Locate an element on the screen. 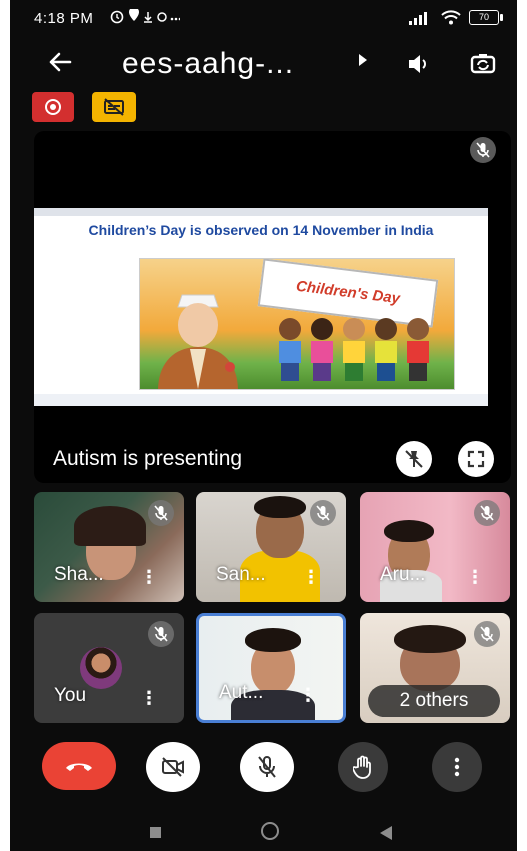 The width and height of the screenshot is (527, 851). participant-tile-1: Sha... ⋮ is located at coordinates (109, 547).